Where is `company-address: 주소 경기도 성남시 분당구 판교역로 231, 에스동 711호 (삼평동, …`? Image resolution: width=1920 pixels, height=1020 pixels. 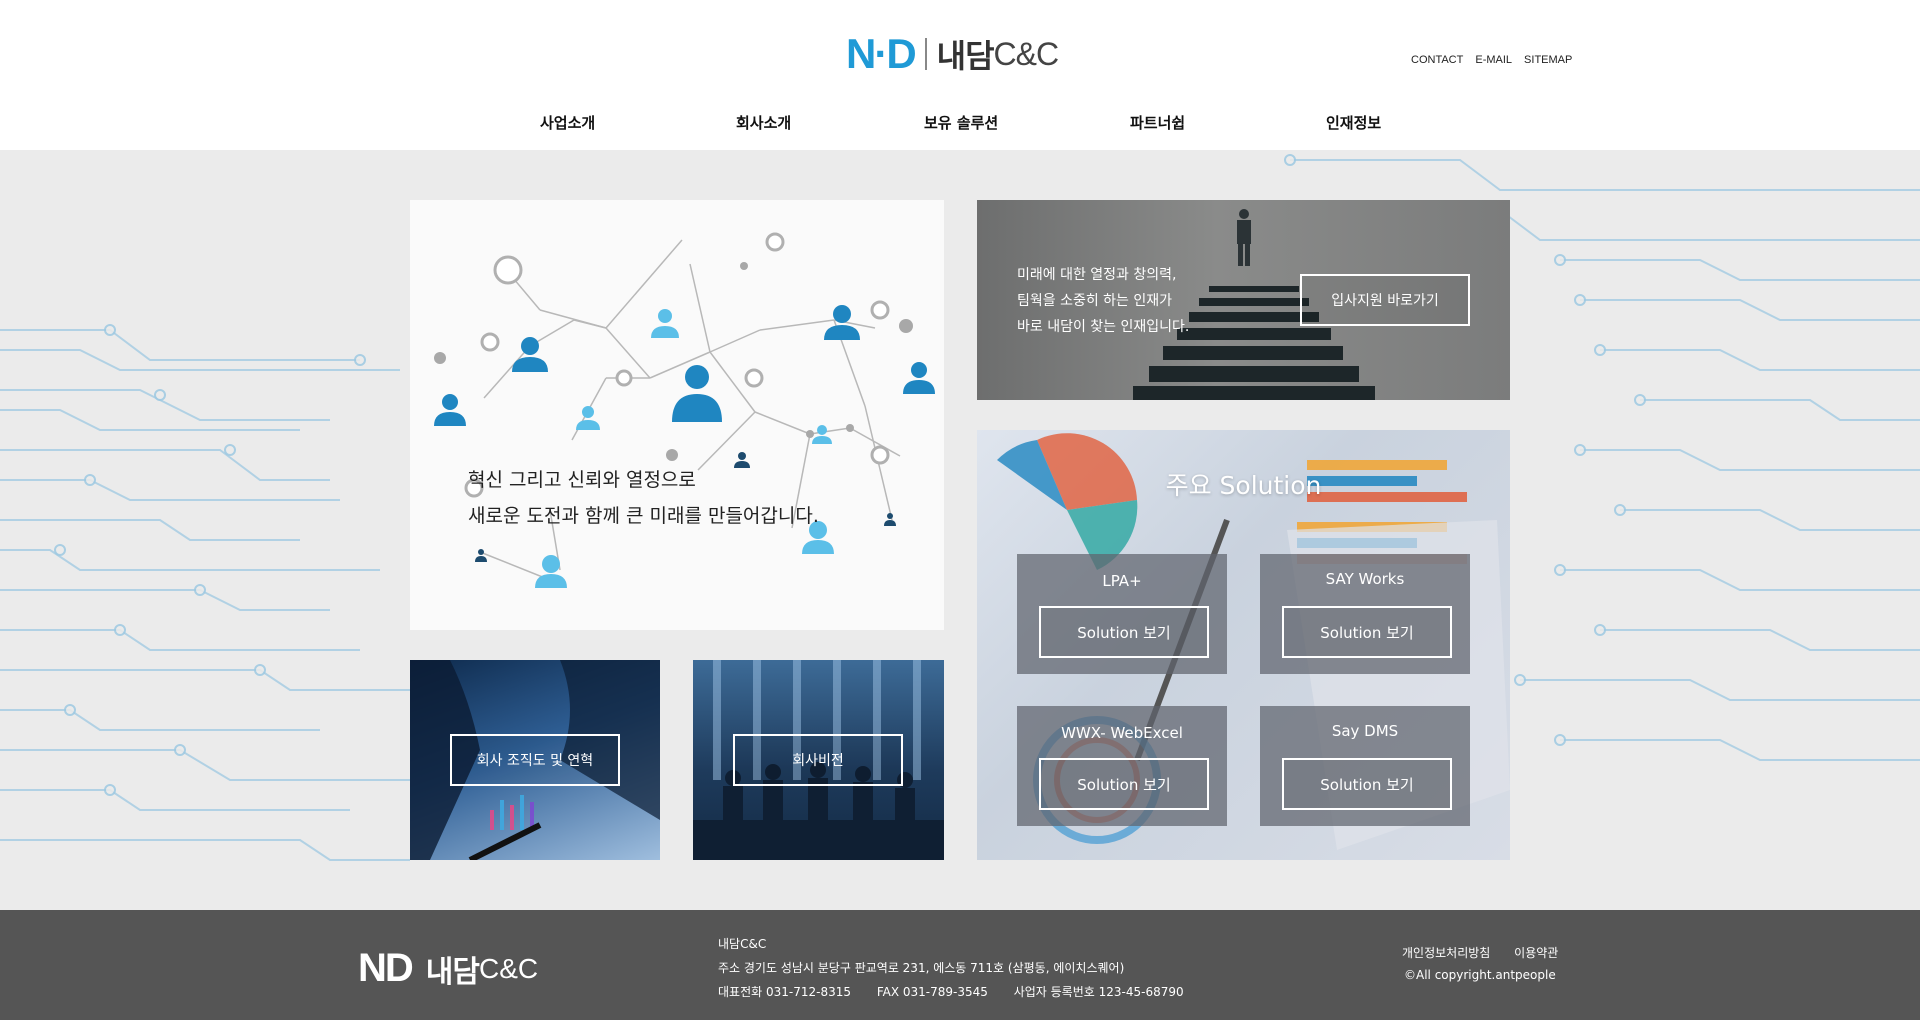 company-address: 주소 경기도 성남시 분당구 판교역로 231, 에스동 711호 (삼평동, … is located at coordinates (921, 968).